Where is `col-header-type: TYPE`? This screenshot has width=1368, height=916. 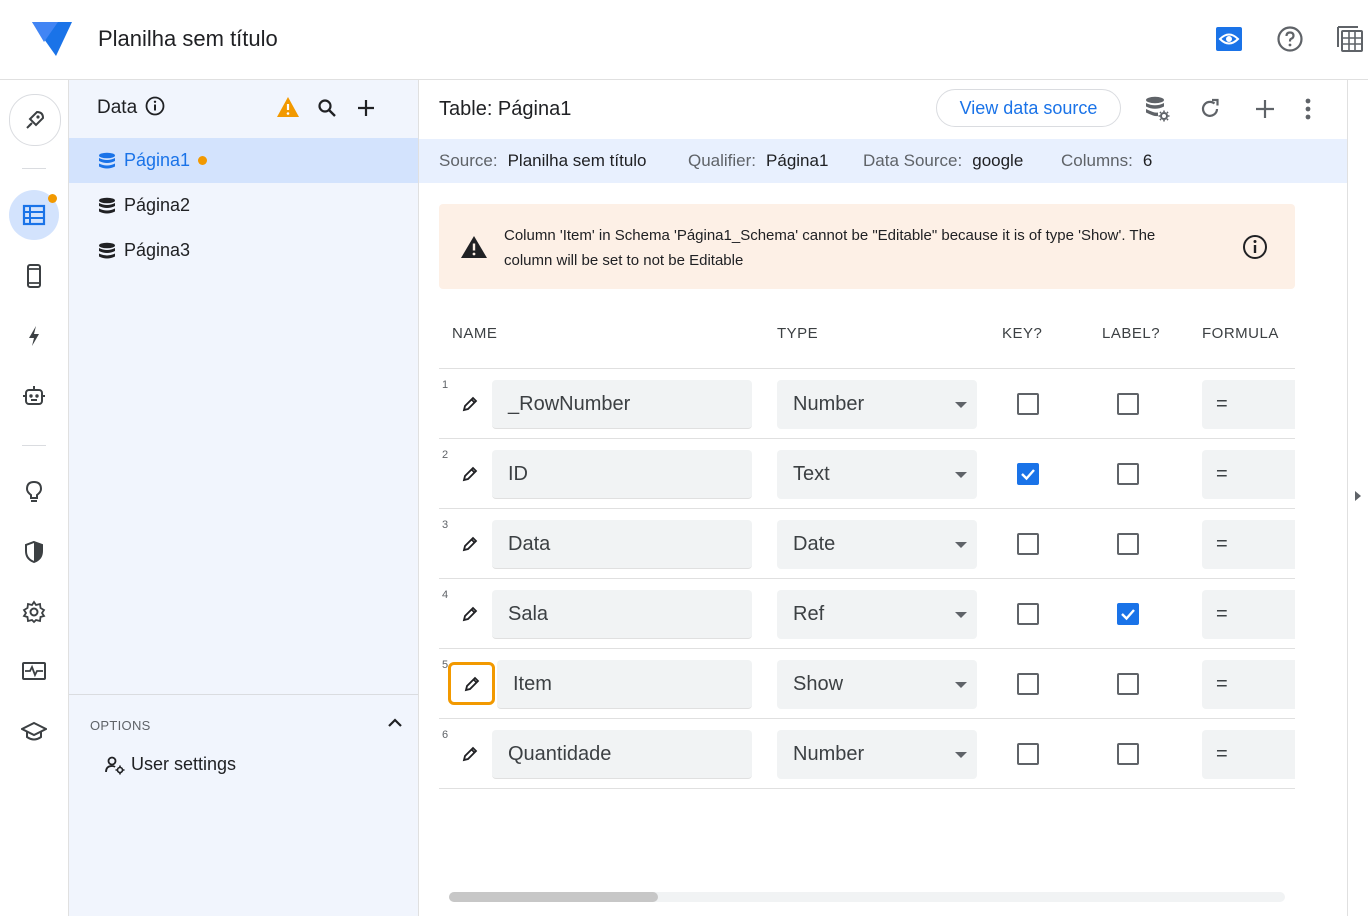
col-header-type: TYPE is located at coordinates (798, 333).